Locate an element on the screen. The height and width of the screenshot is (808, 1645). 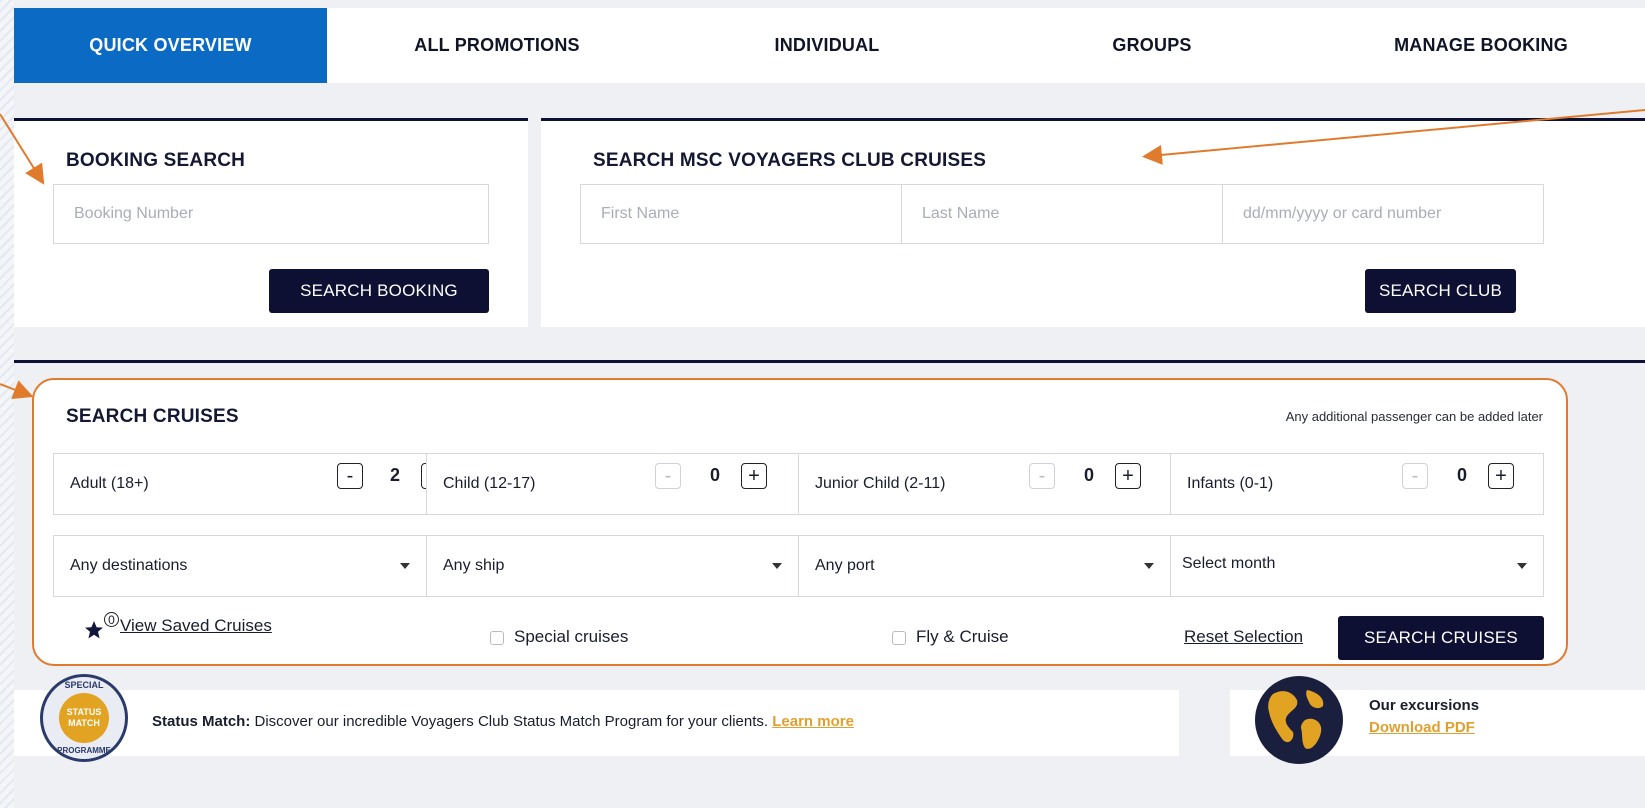
booking-number-input is located at coordinates (271, 214).